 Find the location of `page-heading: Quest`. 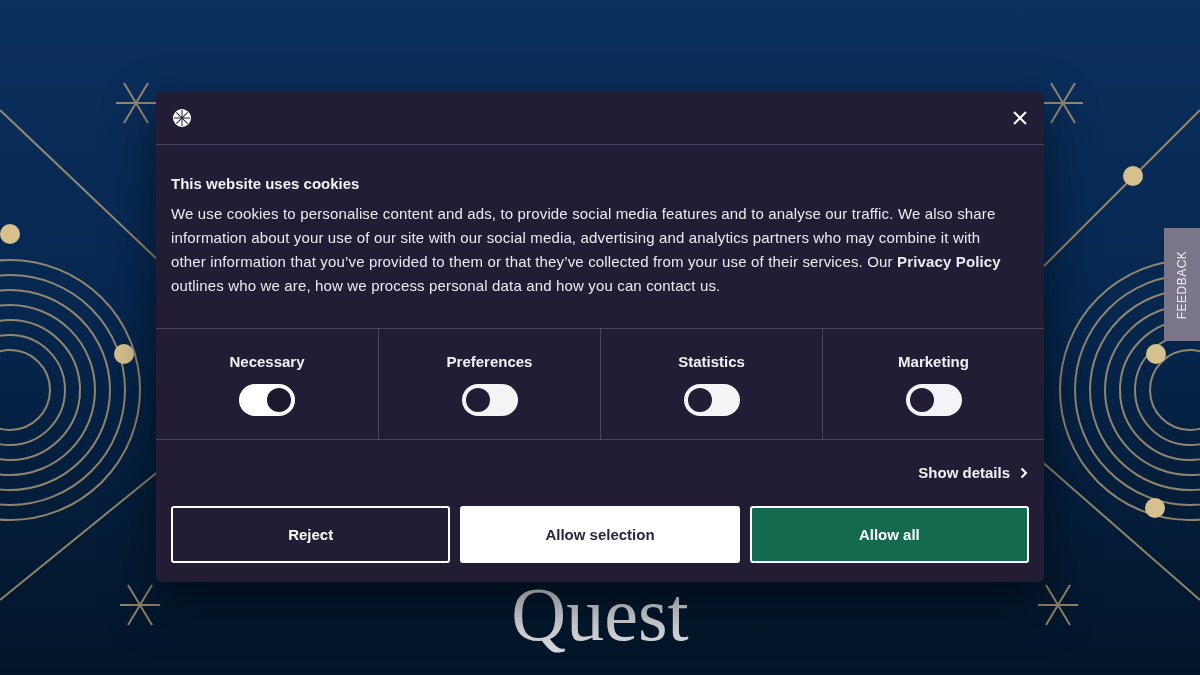

page-heading: Quest is located at coordinates (600, 614).